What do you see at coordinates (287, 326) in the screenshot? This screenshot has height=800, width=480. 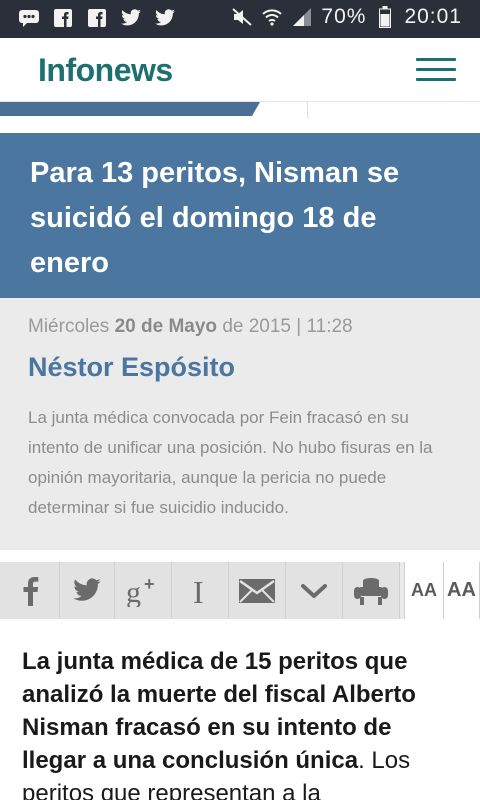 I see `date-year-time: de 2015 | 11:28` at bounding box center [287, 326].